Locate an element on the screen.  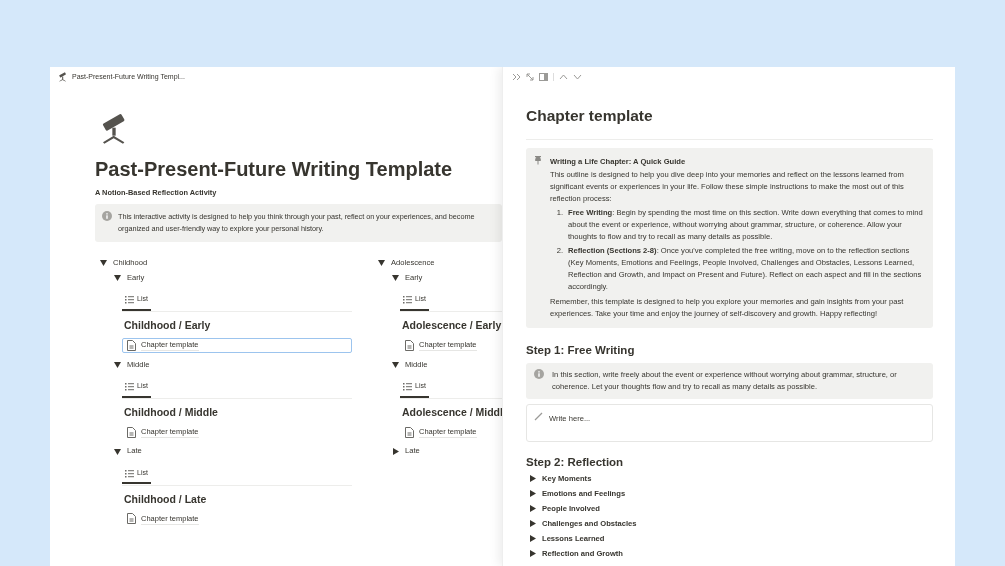
group-heading: Childhood / Late is located at coordinates (166, 499).